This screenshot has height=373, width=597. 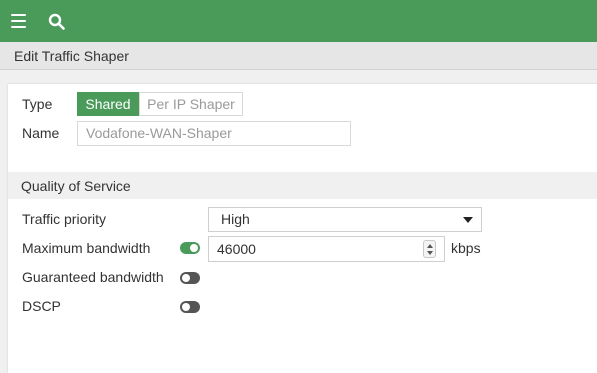 I want to click on top-navigation-bar, so click(x=298, y=21).